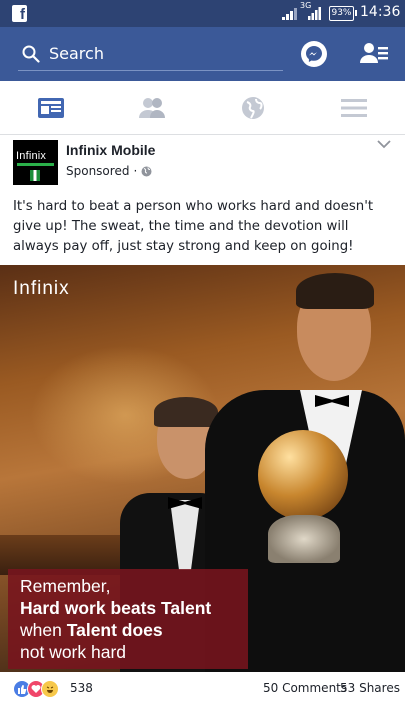  I want to click on promo-line-3b: Talent does, so click(114, 630).